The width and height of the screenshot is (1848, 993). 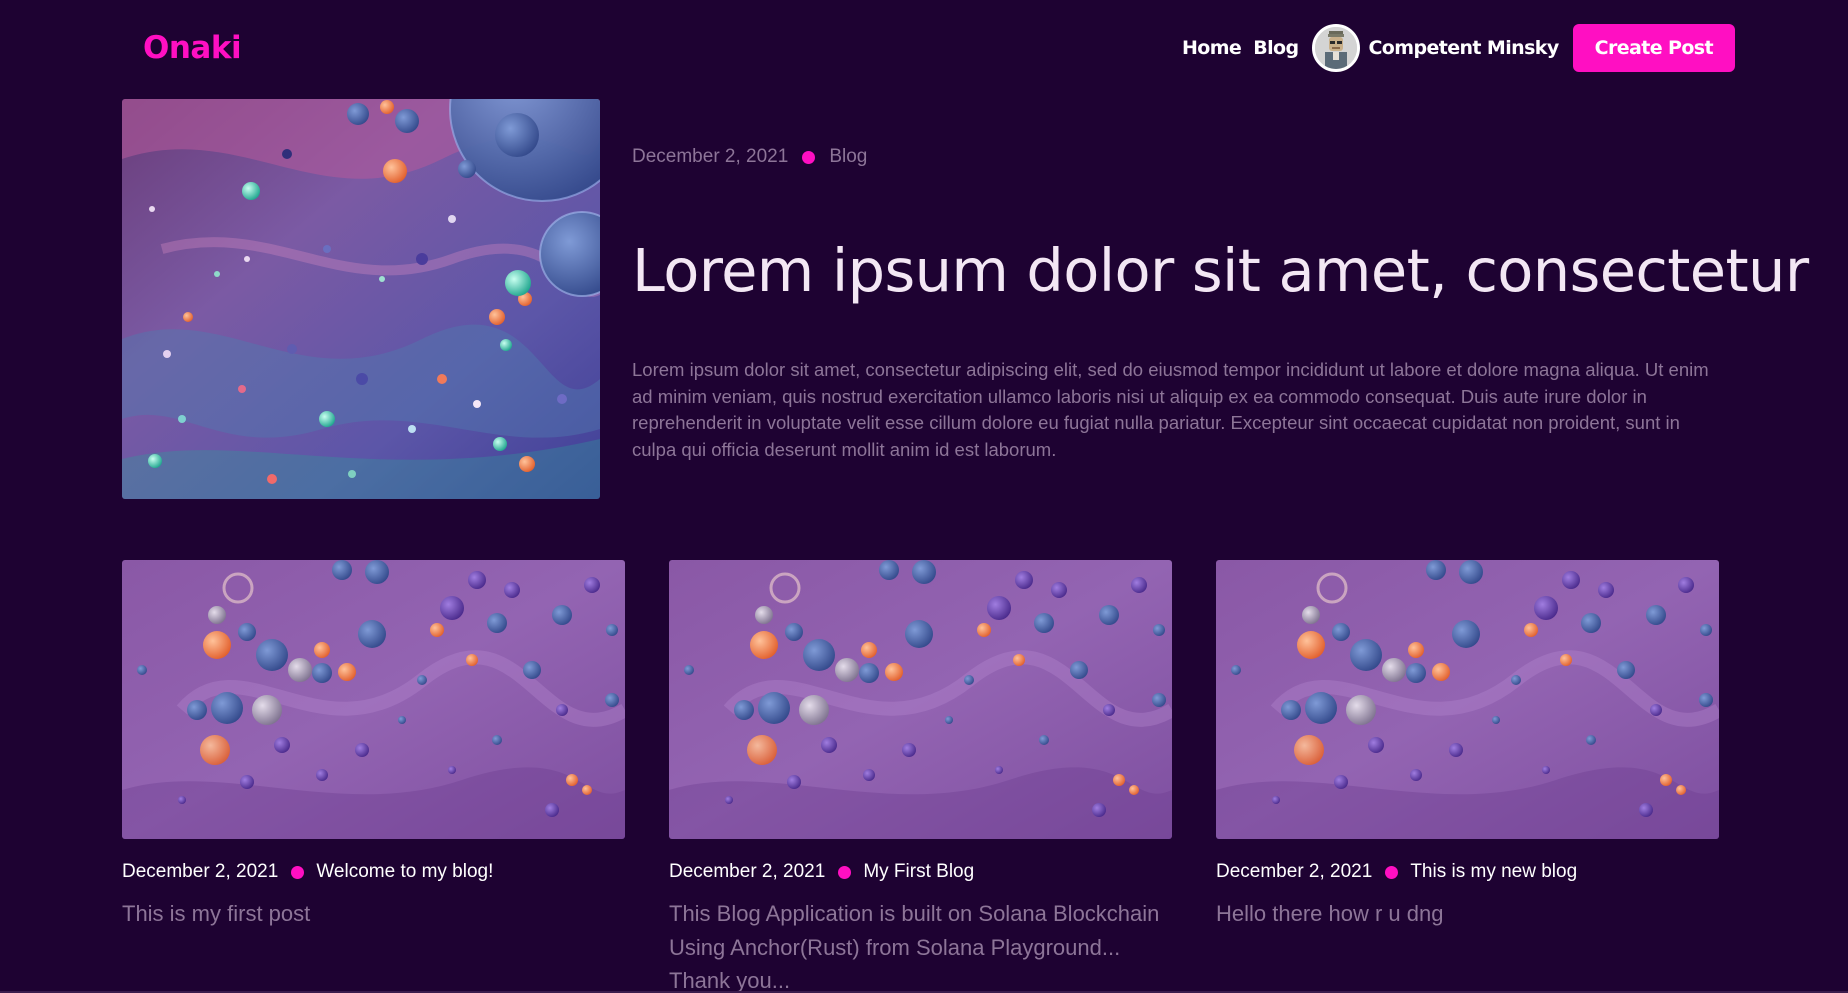 What do you see at coordinates (1330, 913) in the screenshot?
I see `post-card-excerpt: Hello there how r u dng` at bounding box center [1330, 913].